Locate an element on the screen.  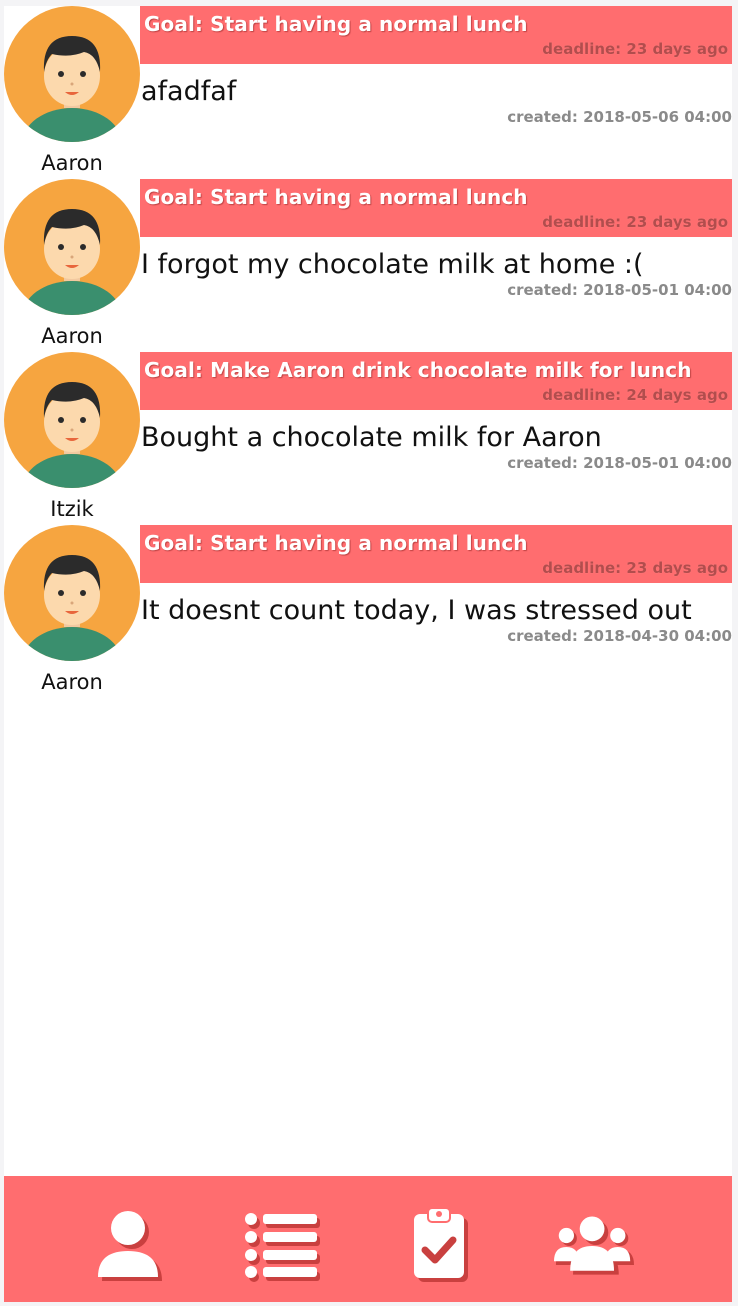
nav-group-button is located at coordinates (594, 1246).